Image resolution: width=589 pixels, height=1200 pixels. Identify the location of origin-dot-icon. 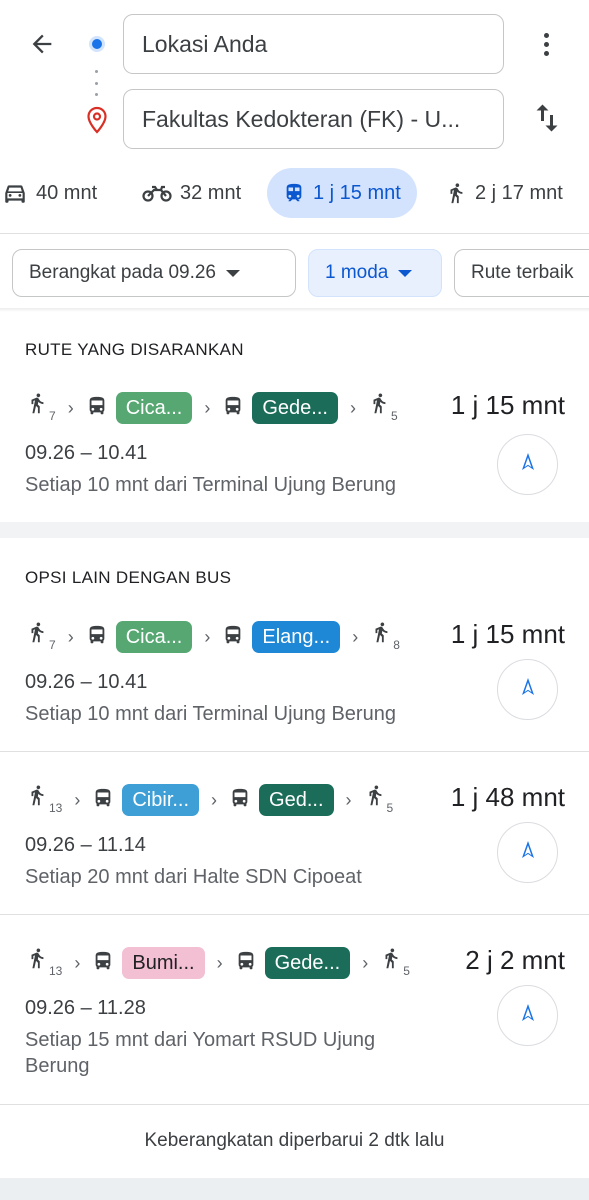
(97, 44).